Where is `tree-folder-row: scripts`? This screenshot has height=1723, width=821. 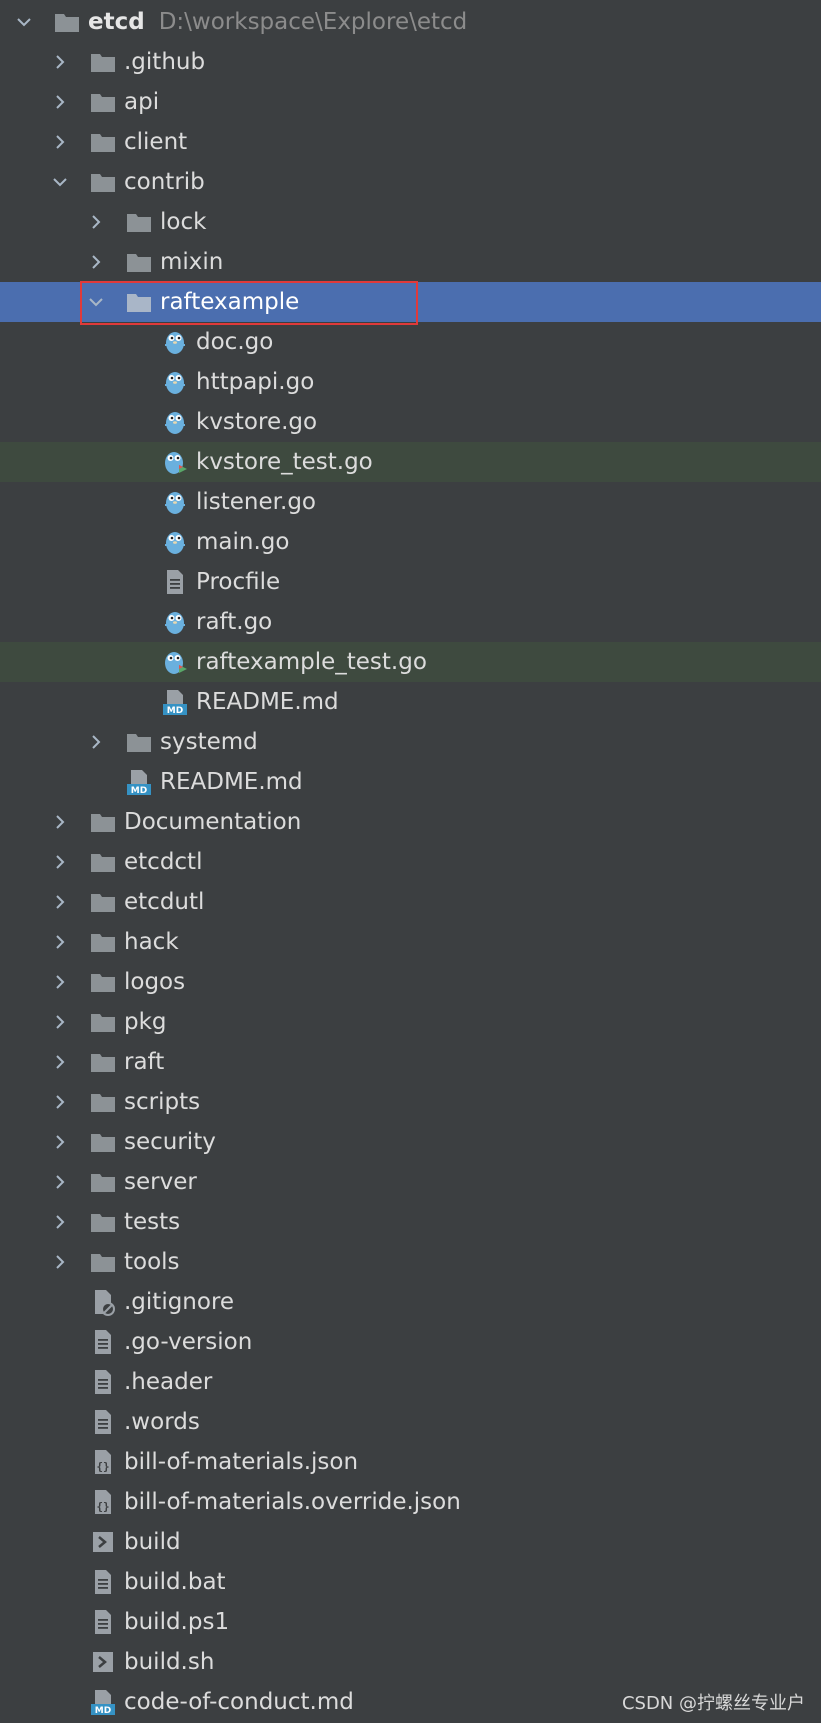
tree-folder-row: scripts is located at coordinates (410, 1102).